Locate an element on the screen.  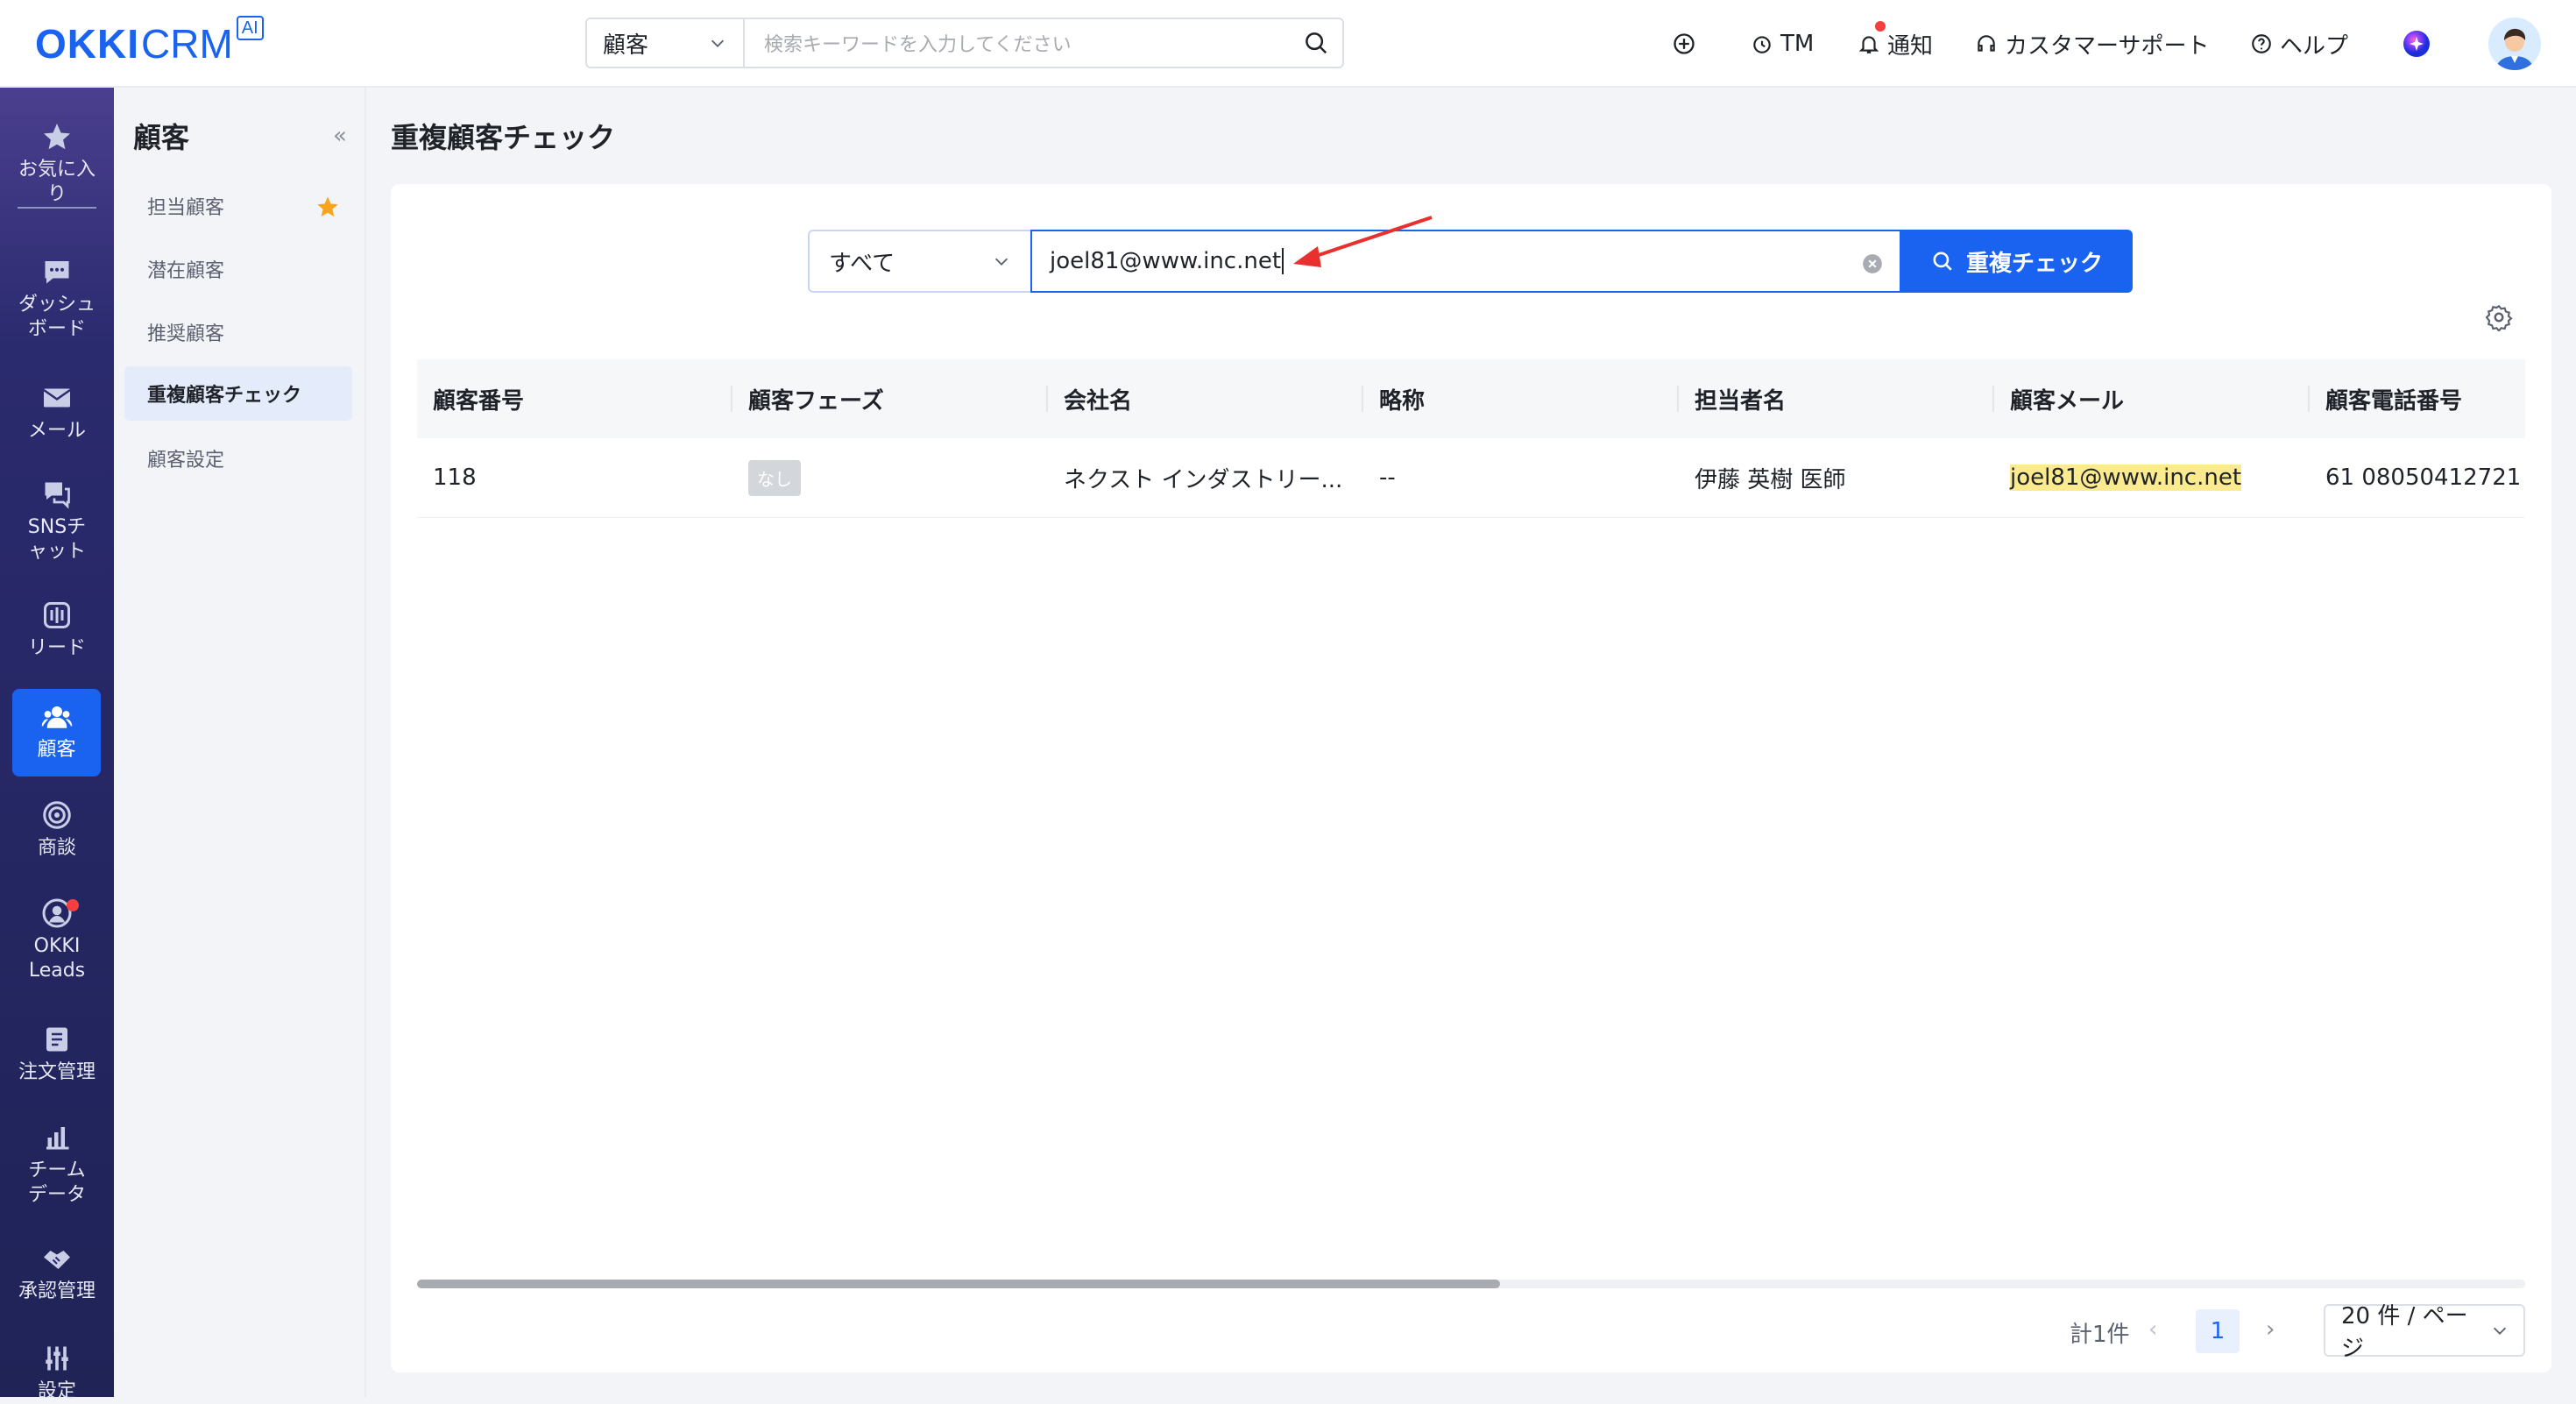
bar-chart-icon is located at coordinates (57, 1138).